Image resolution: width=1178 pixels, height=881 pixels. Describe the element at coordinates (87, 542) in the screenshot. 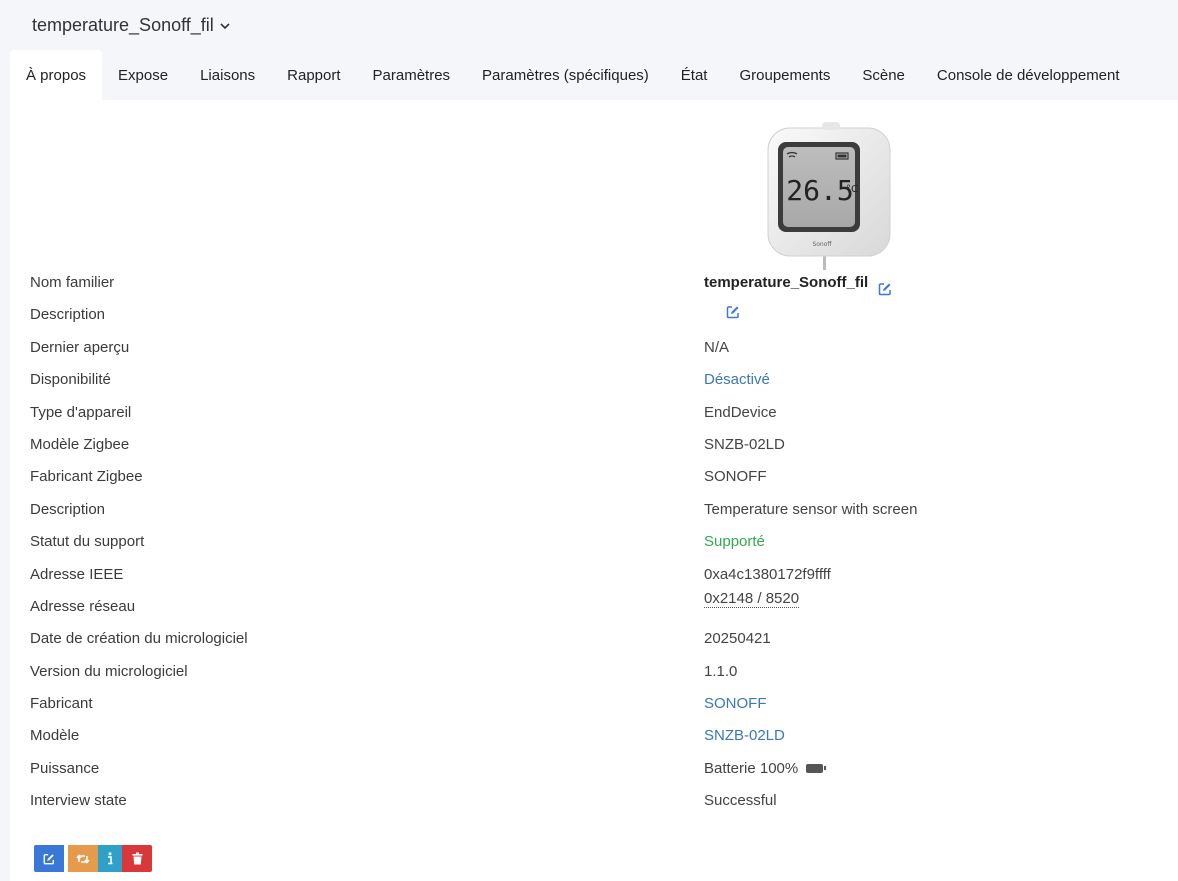

I see `detail-label: Statut du support` at that location.